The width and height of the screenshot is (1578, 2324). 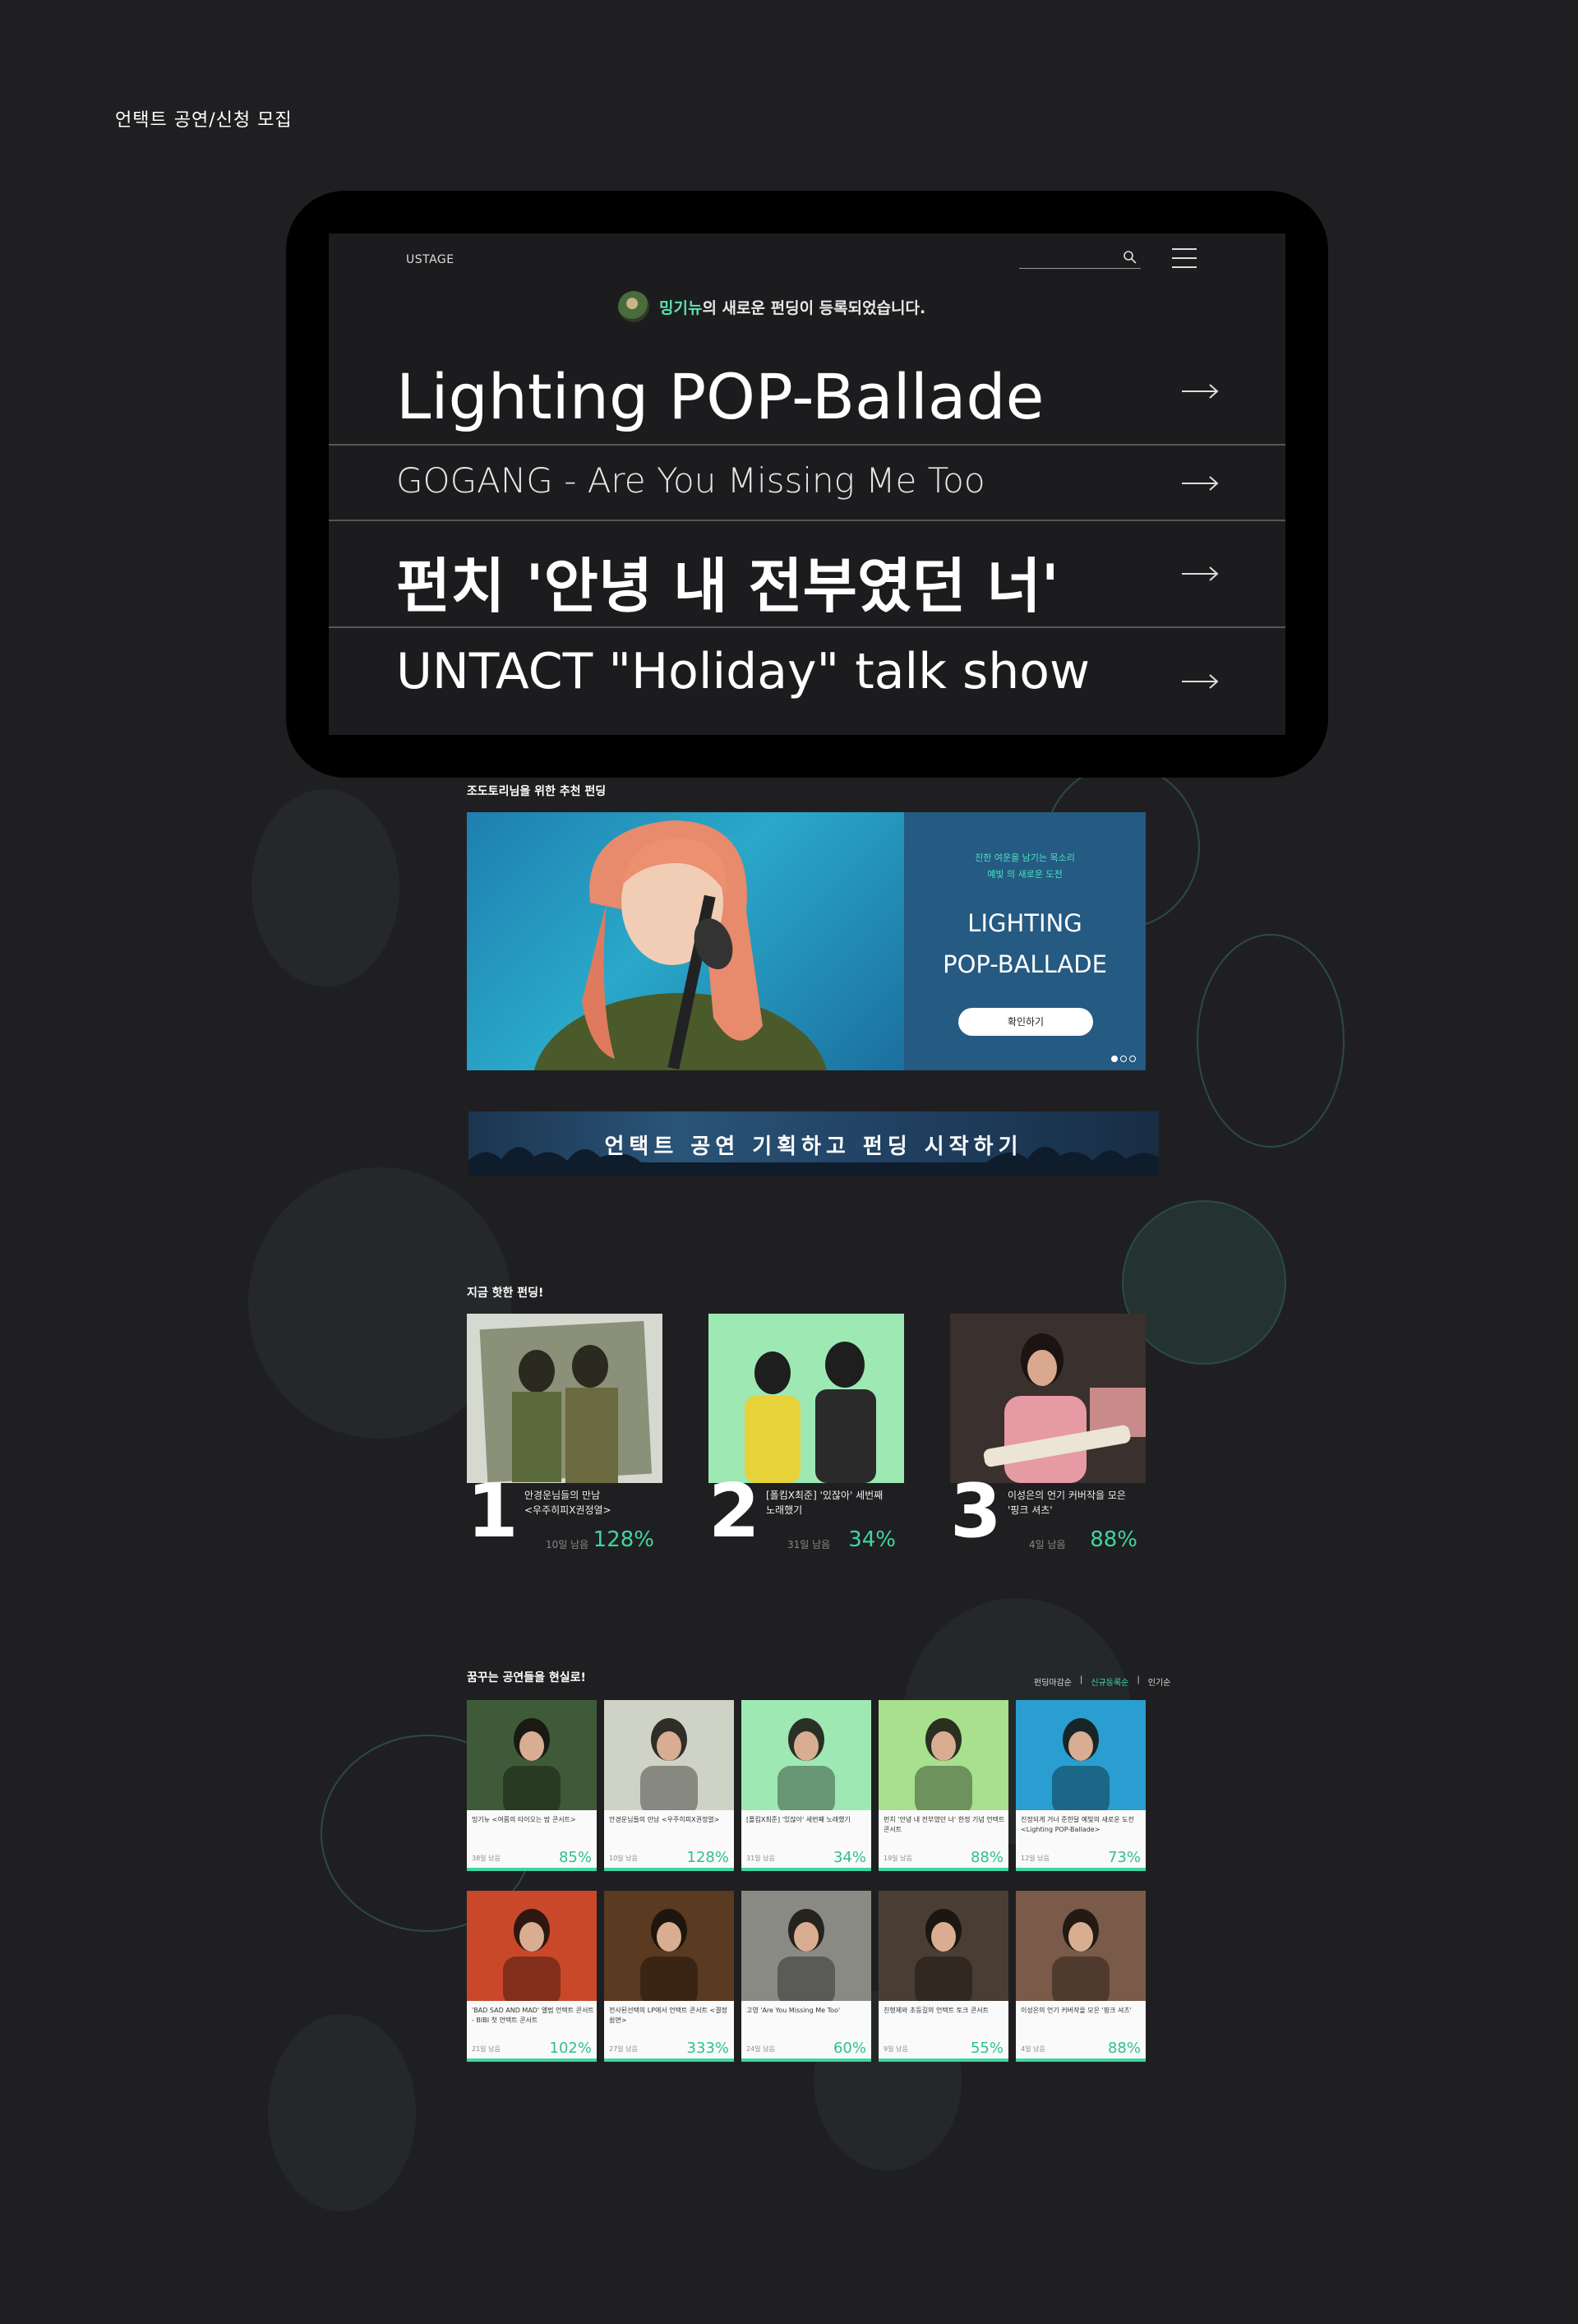 What do you see at coordinates (623, 1858) in the screenshot?
I see `days-left: 10일 남음` at bounding box center [623, 1858].